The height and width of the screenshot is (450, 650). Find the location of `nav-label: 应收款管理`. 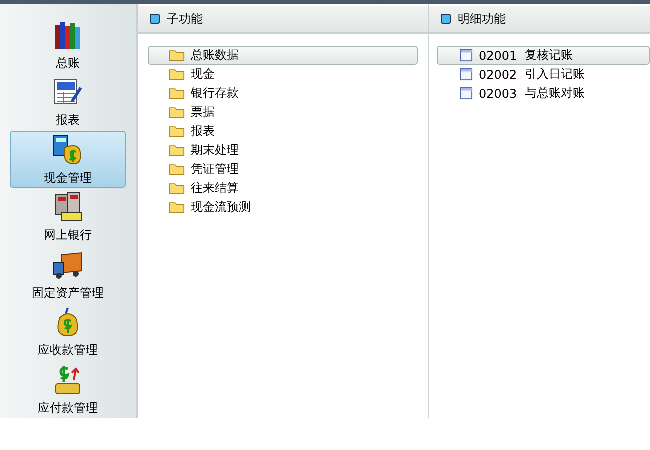

nav-label: 应收款管理 is located at coordinates (68, 351).